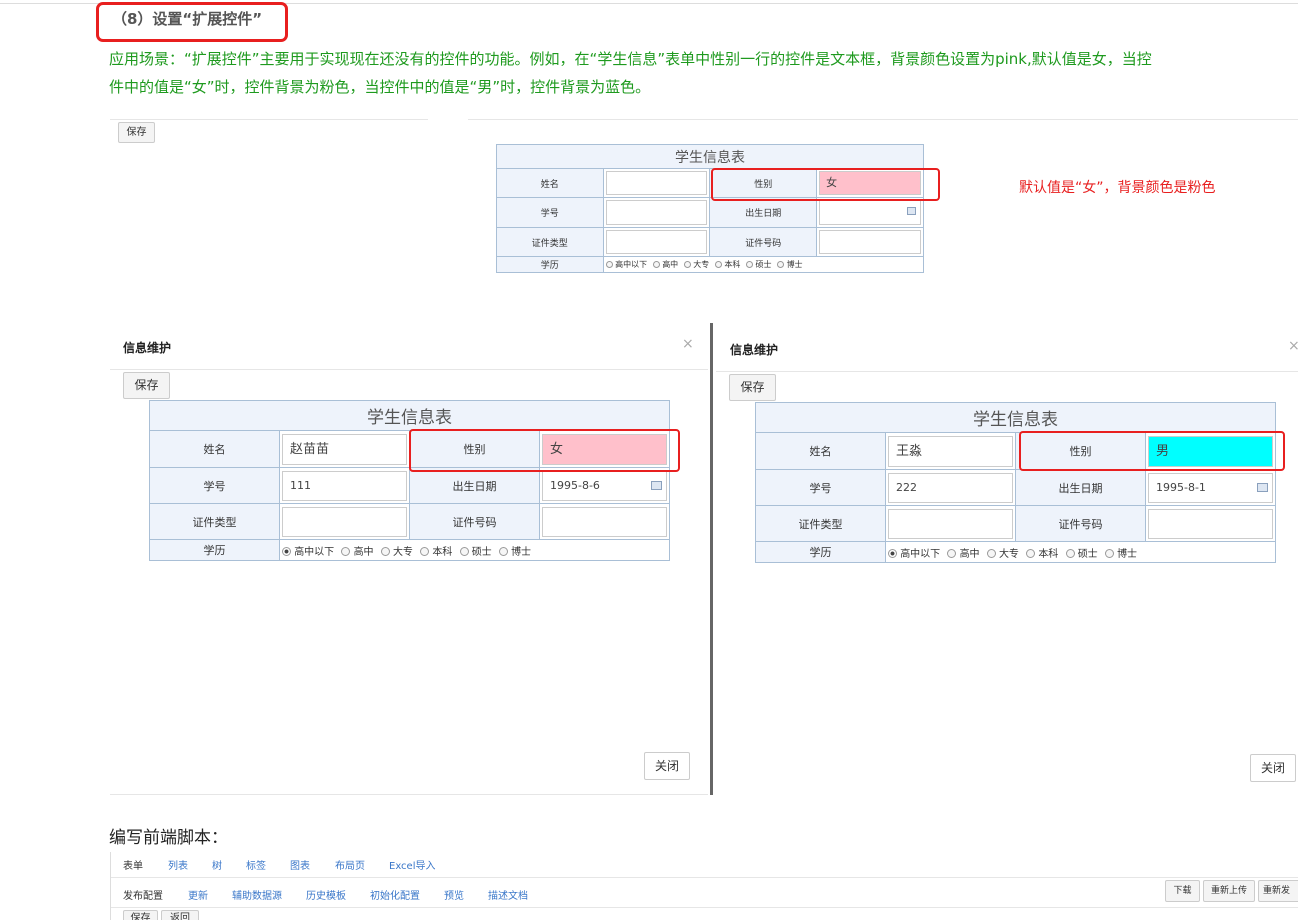  Describe the element at coordinates (820, 487) in the screenshot. I see `student-id-label: 学号` at that location.